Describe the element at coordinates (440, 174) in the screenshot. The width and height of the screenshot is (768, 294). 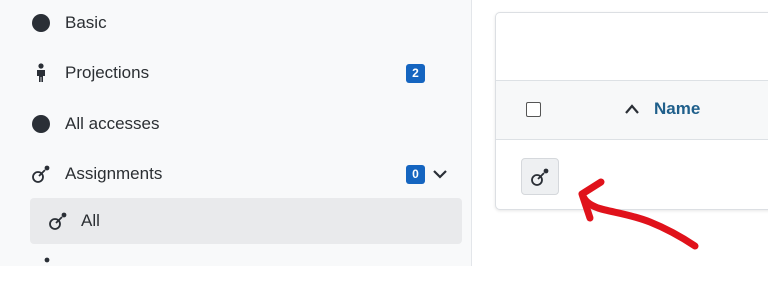
I see `chevron-down-icon` at that location.